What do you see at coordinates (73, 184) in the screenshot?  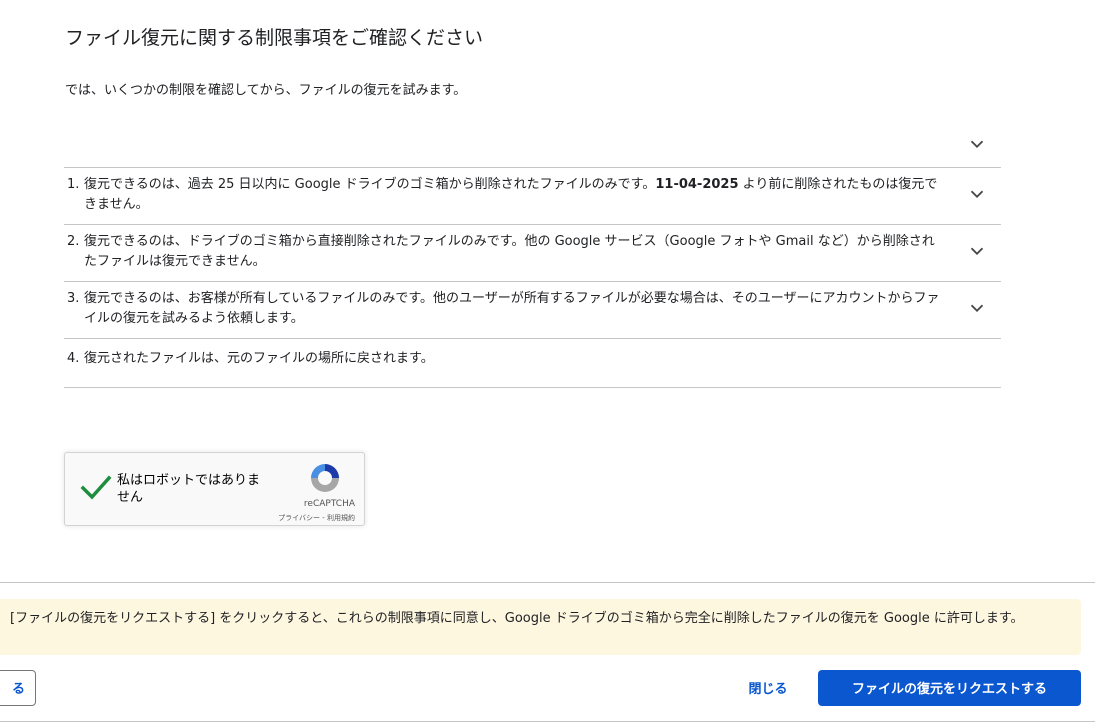 I see `limit-number: 1.` at bounding box center [73, 184].